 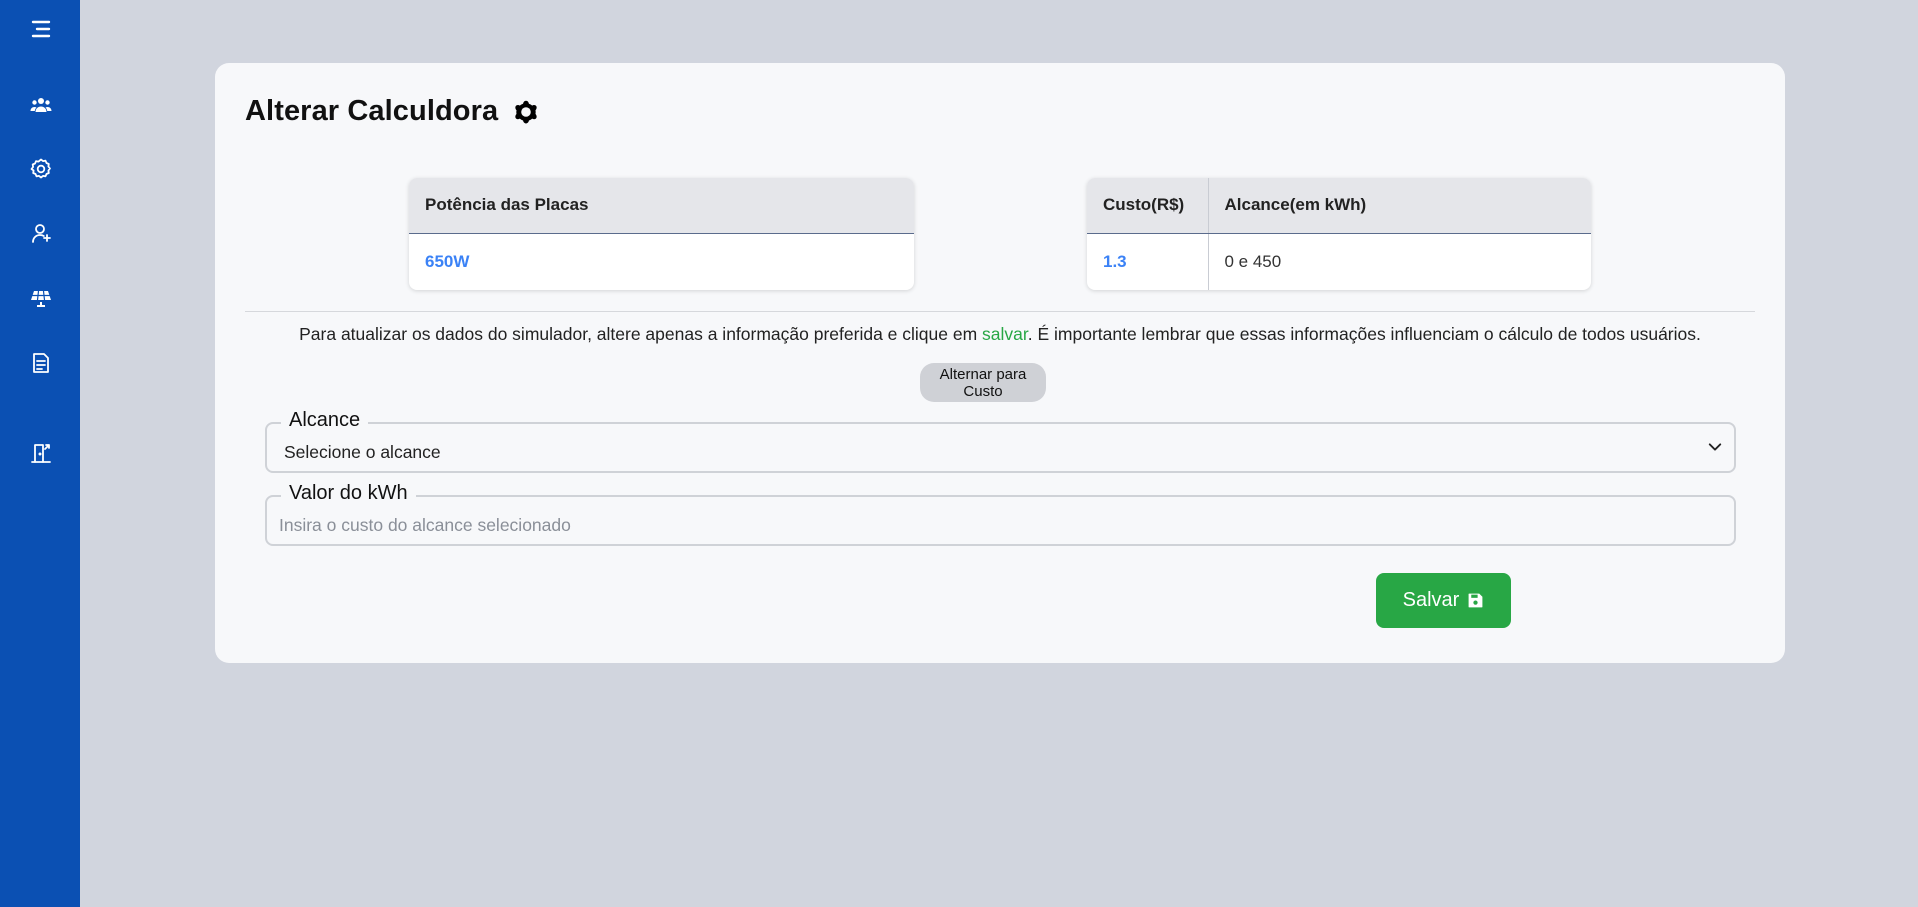 What do you see at coordinates (1005, 334) in the screenshot?
I see `info-text-save-link: salvar` at bounding box center [1005, 334].